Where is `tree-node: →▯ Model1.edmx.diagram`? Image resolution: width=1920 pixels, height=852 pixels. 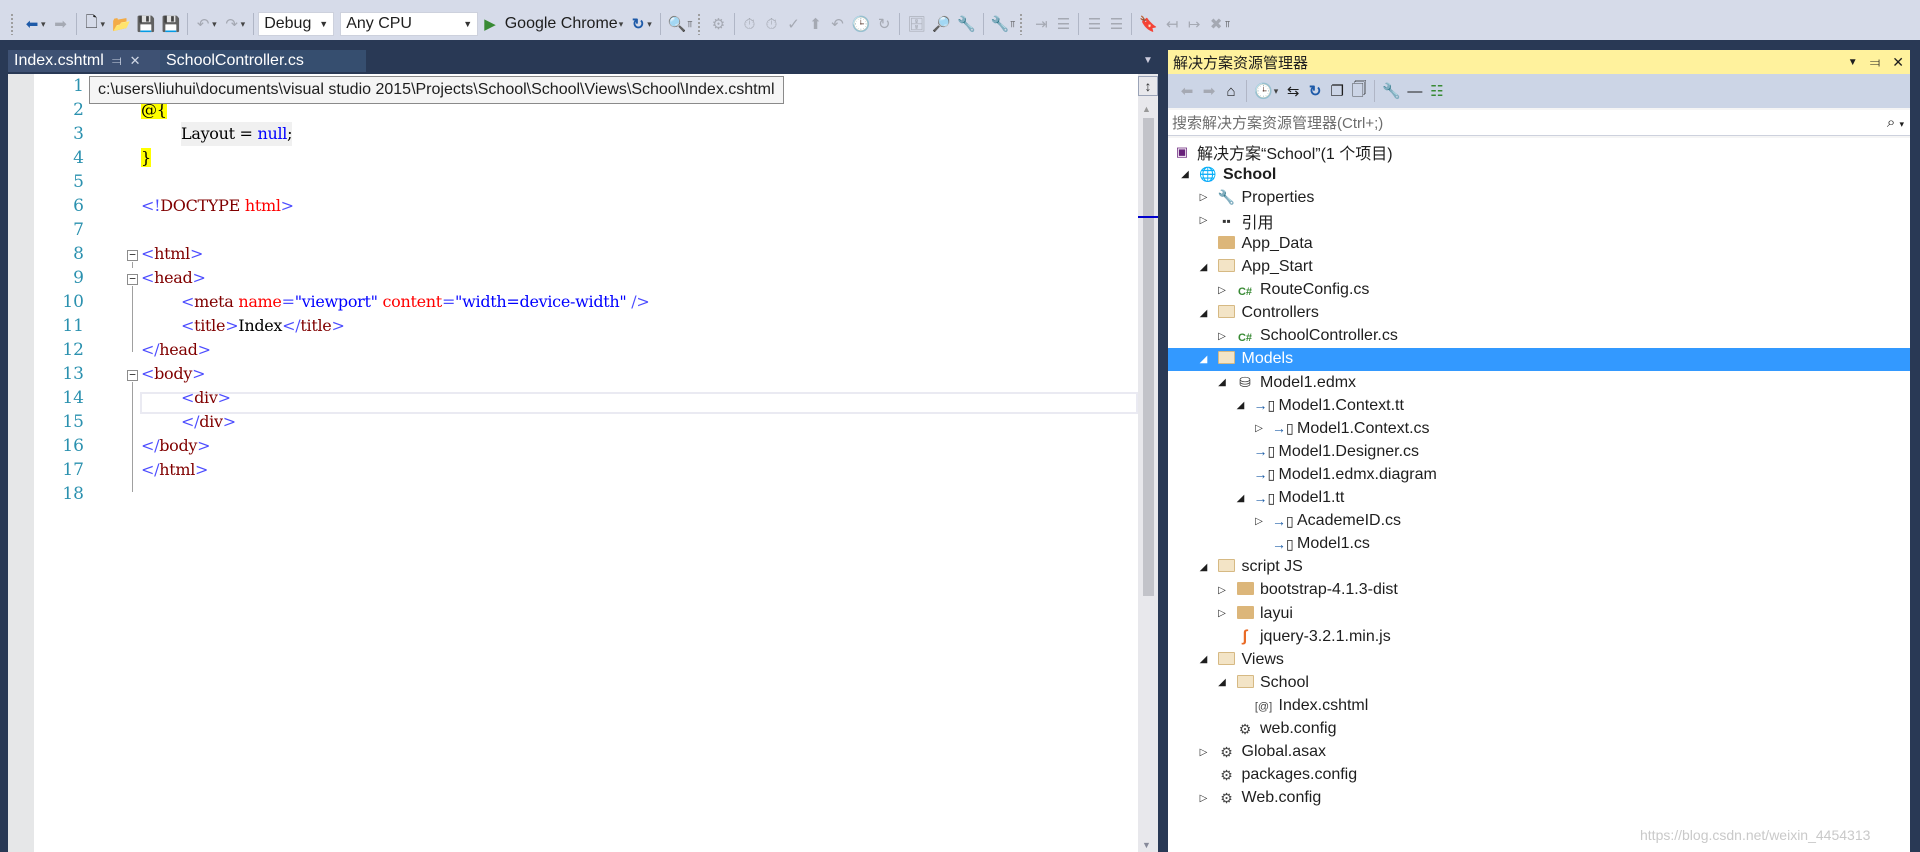 tree-node: →▯ Model1.edmx.diagram is located at coordinates (1539, 474).